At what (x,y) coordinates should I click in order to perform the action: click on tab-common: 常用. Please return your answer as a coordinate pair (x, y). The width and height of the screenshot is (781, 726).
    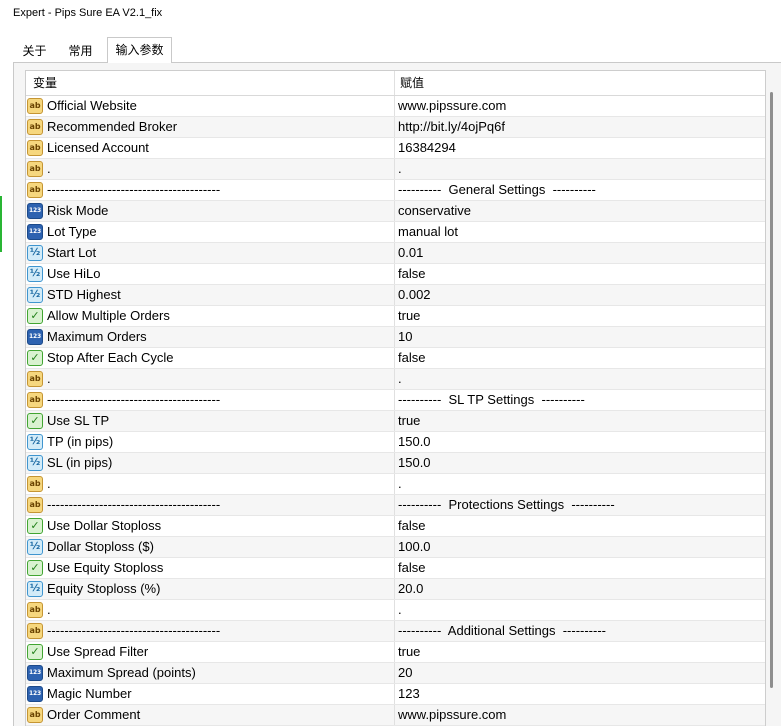
    Looking at the image, I should click on (80, 51).